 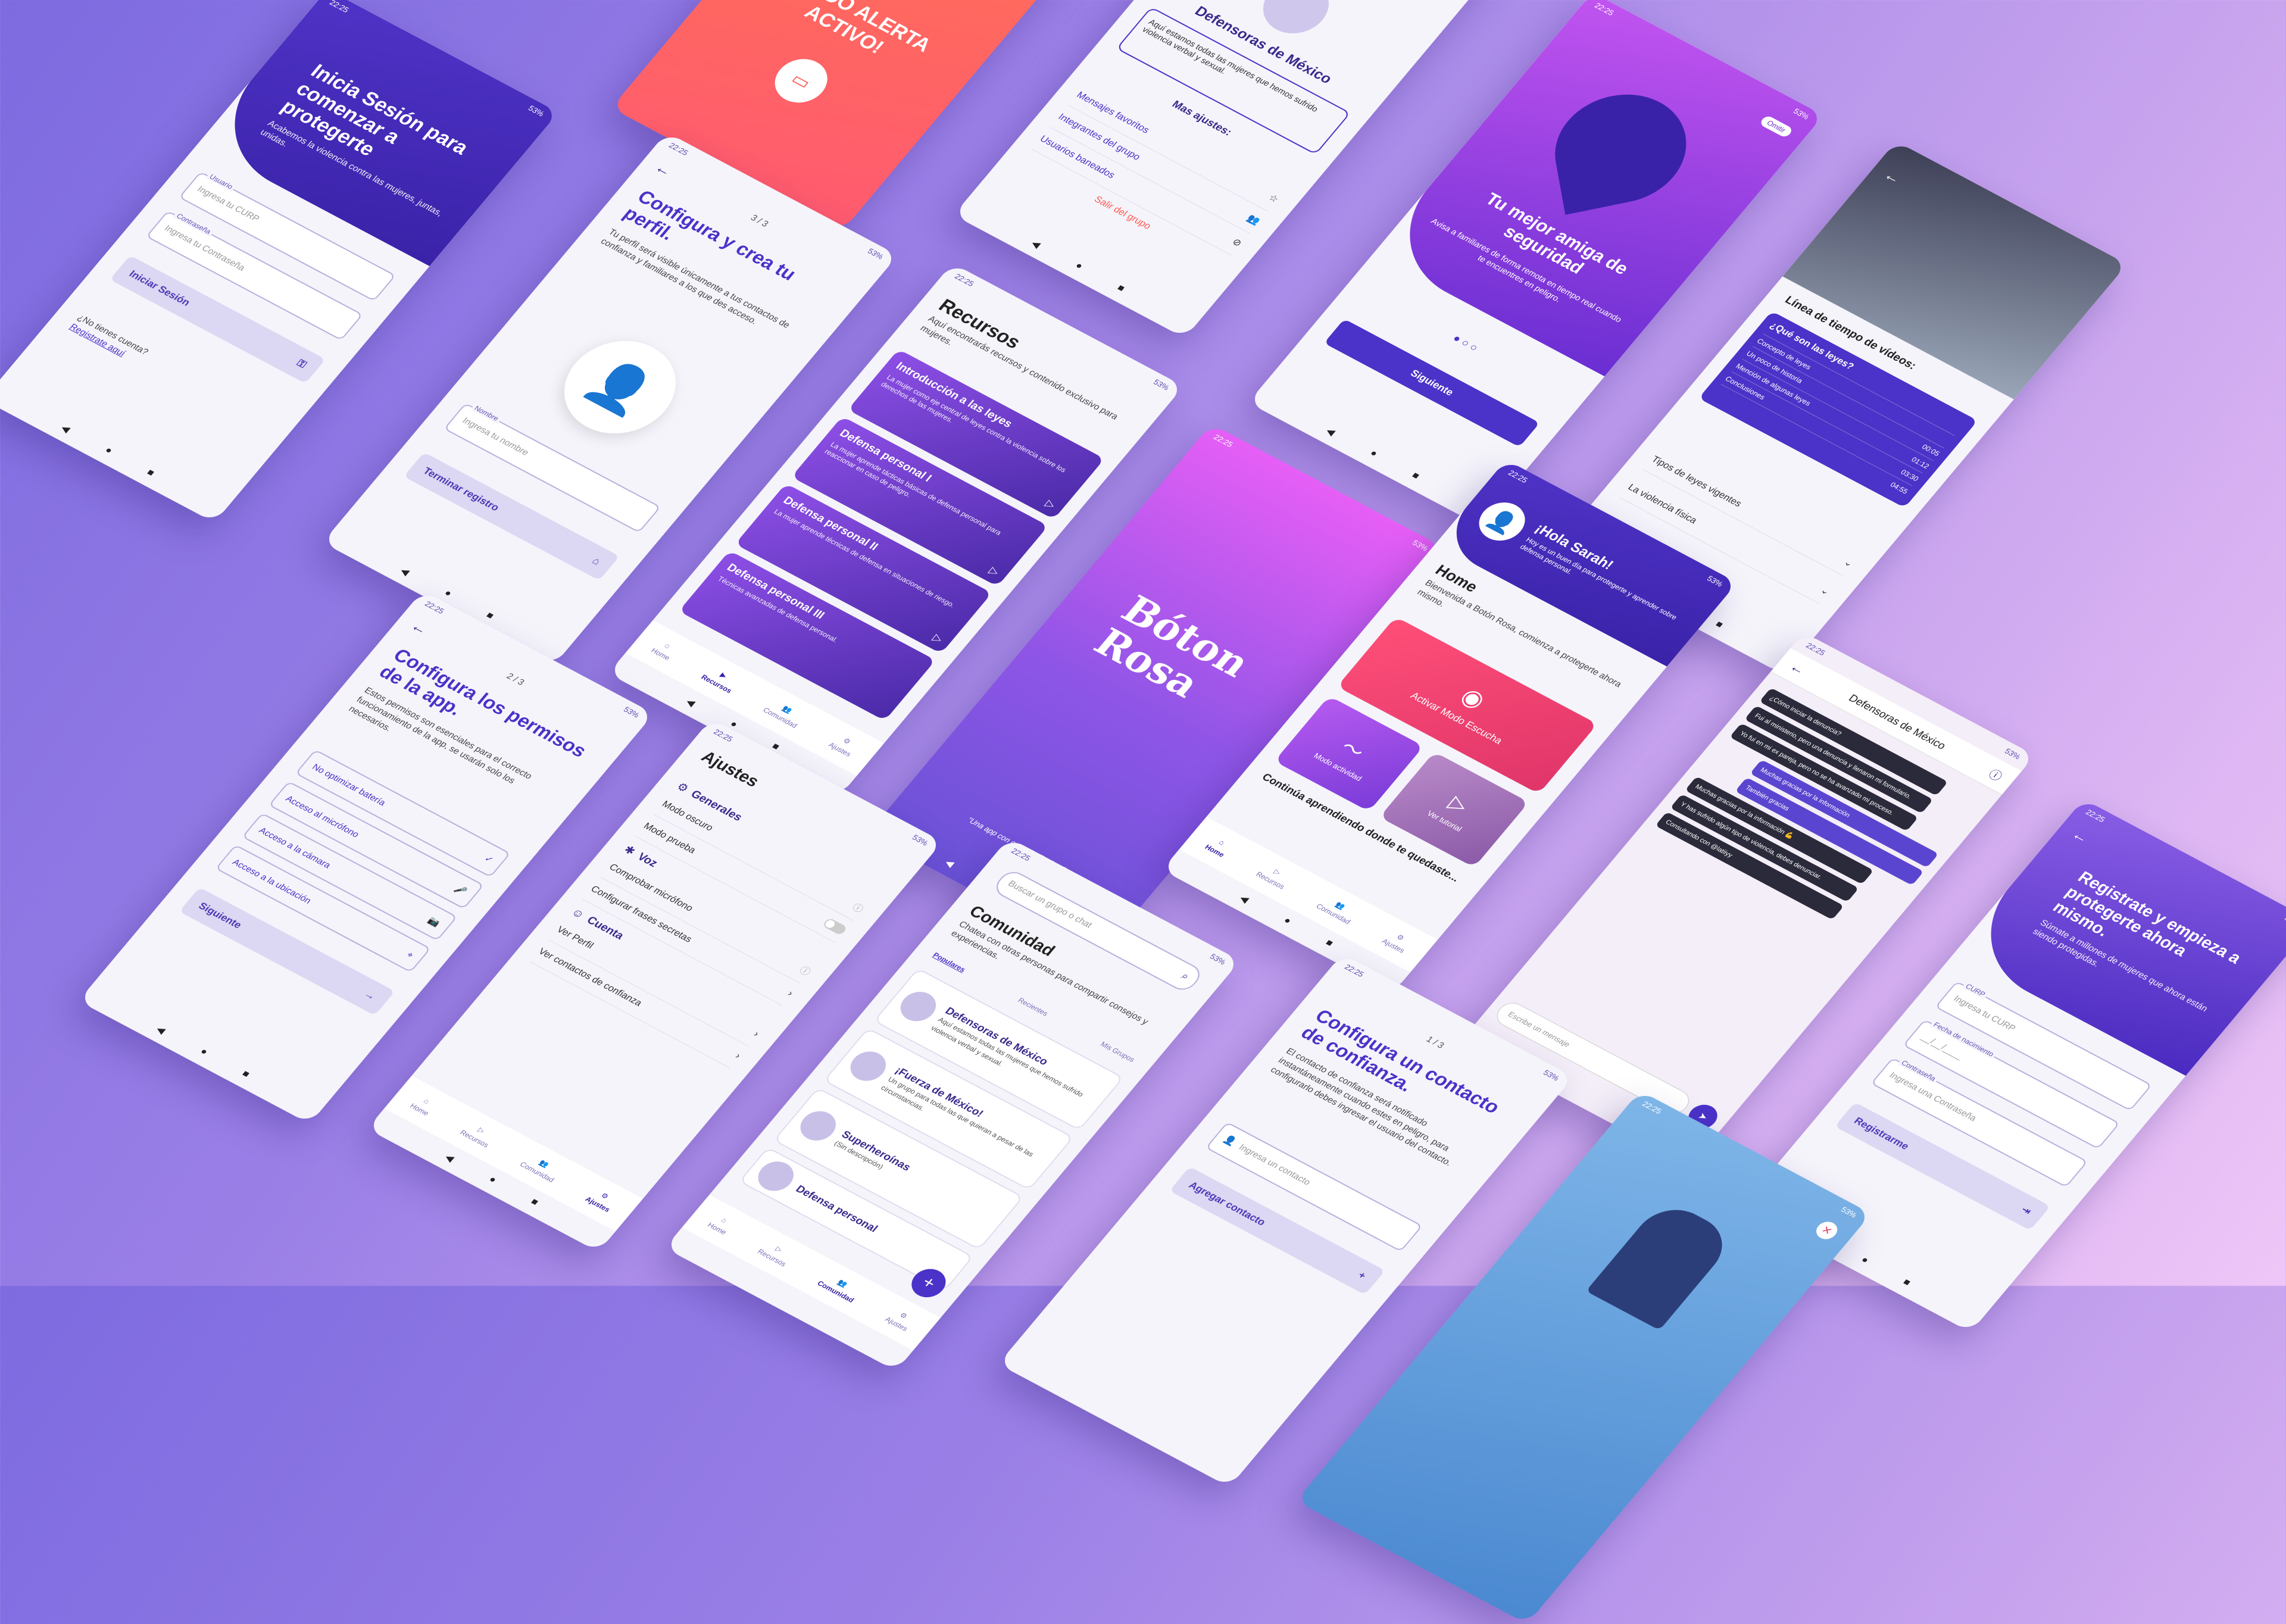 I want to click on user-icon: ☺, so click(x=578, y=913).